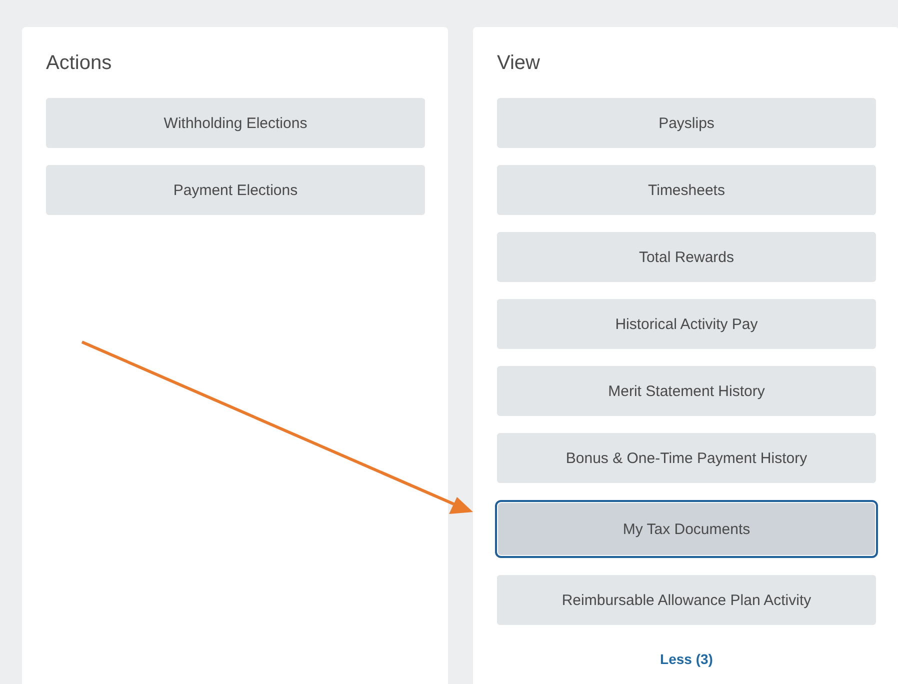  I want to click on nav-button: Payslips, so click(686, 123).